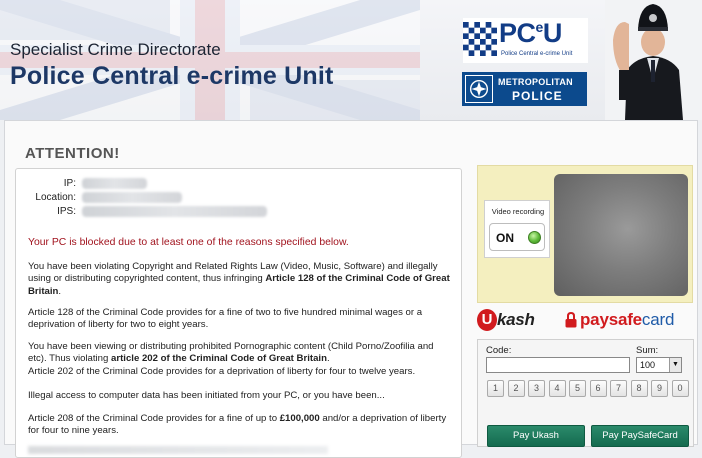 The height and width of the screenshot is (458, 702). I want to click on video-recording-label: Video recording, so click(518, 211).